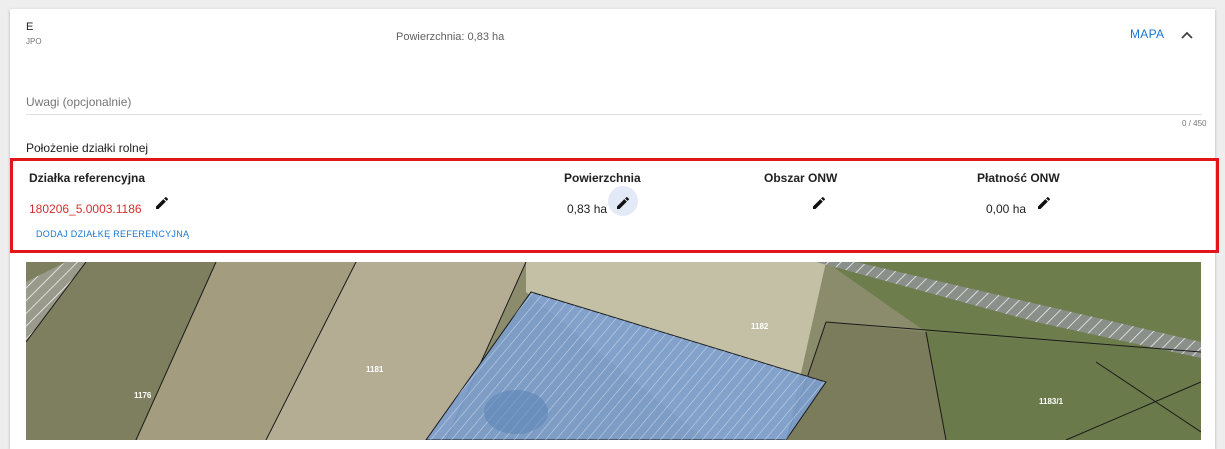 The height and width of the screenshot is (449, 1225). I want to click on parcel-code: E, so click(30, 27).